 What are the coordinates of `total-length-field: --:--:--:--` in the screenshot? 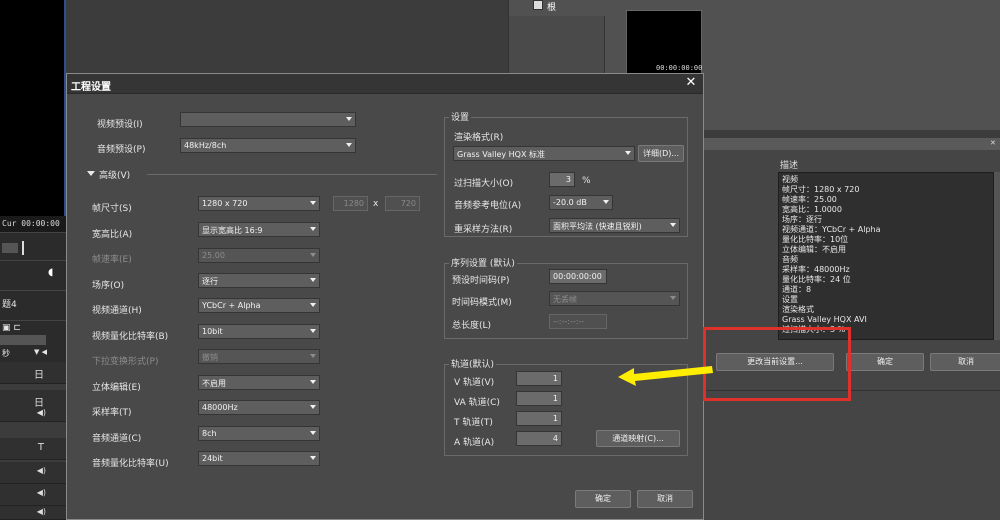 It's located at (578, 321).